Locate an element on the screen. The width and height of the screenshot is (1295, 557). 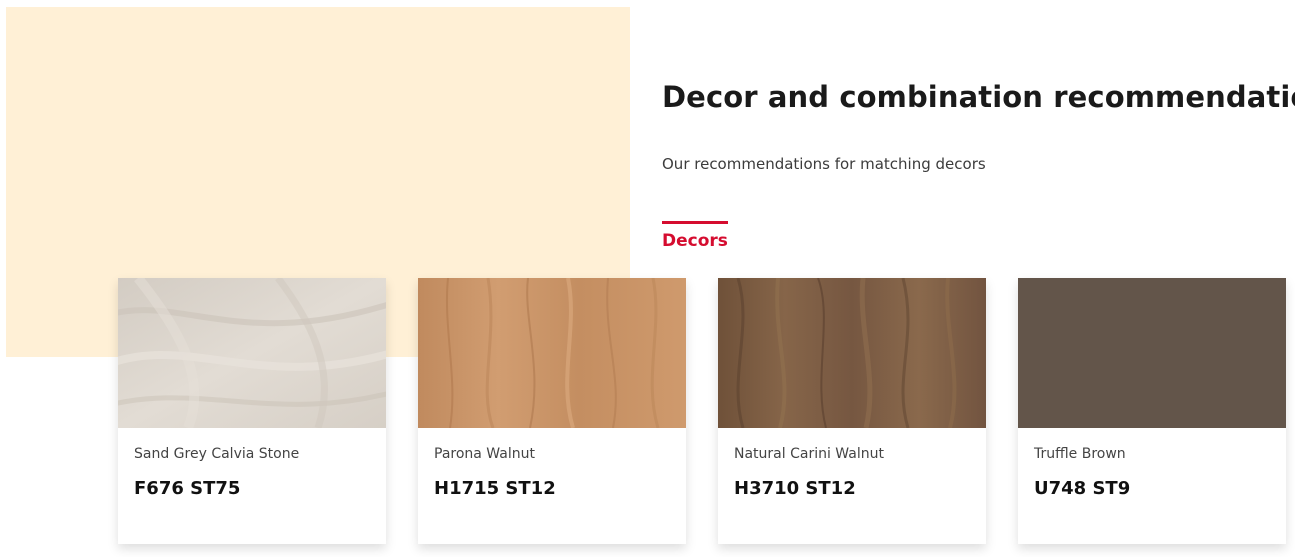
decor-code: U748 ST9 is located at coordinates (1082, 488).